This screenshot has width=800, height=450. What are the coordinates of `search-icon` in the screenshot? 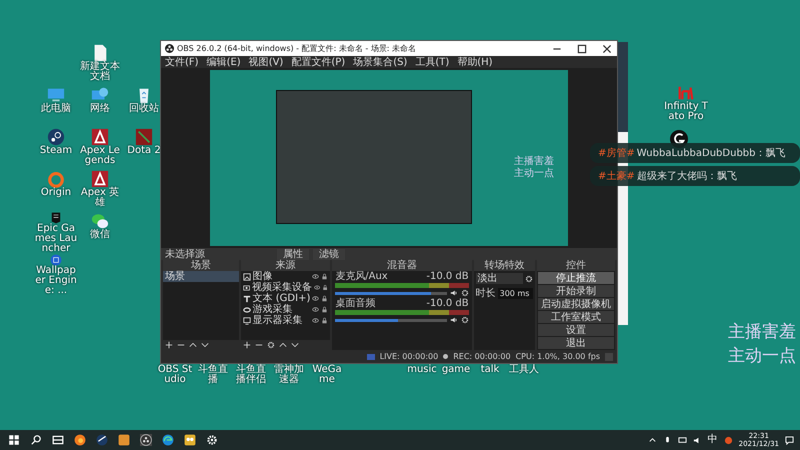 It's located at (36, 440).